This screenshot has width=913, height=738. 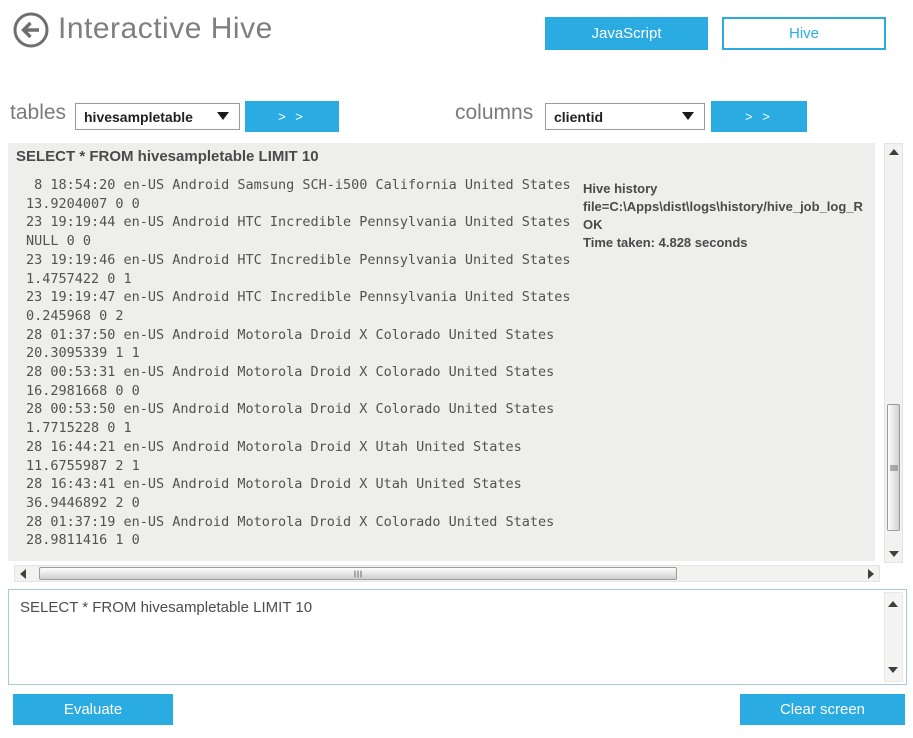 I want to click on query-editor-container: SELECT * FROM hivesampletable LIMIT 10, so click(x=457, y=637).